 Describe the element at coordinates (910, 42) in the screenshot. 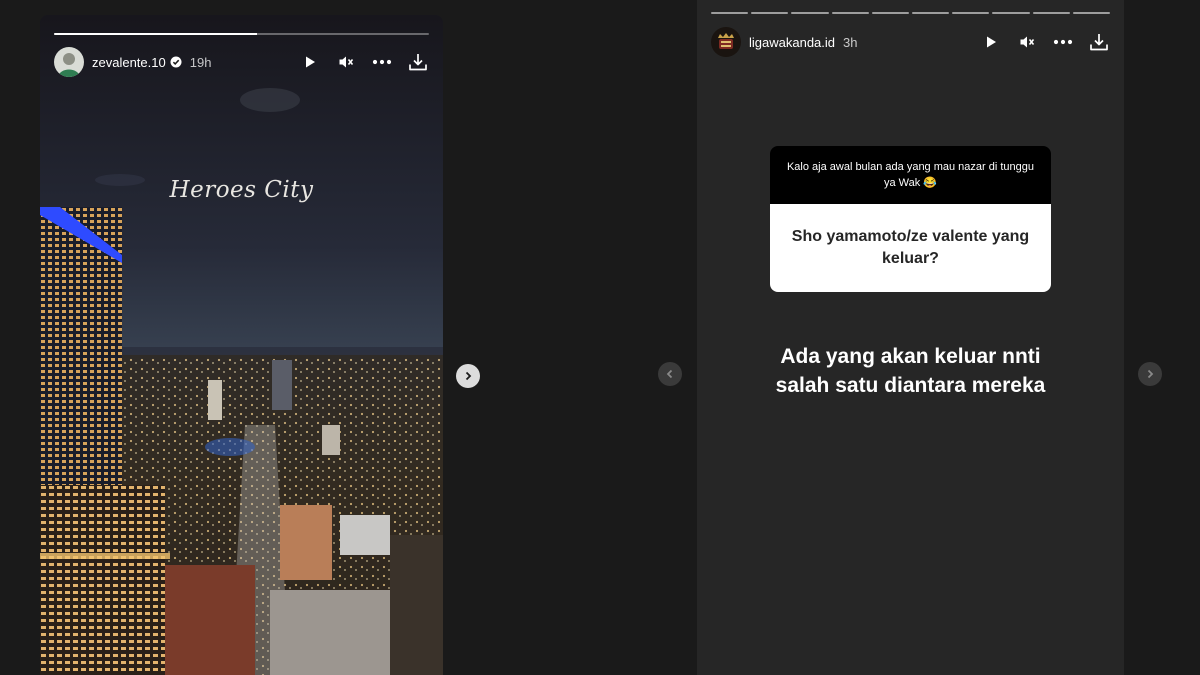

I see `story-header: ligawakanda.id 3h` at that location.